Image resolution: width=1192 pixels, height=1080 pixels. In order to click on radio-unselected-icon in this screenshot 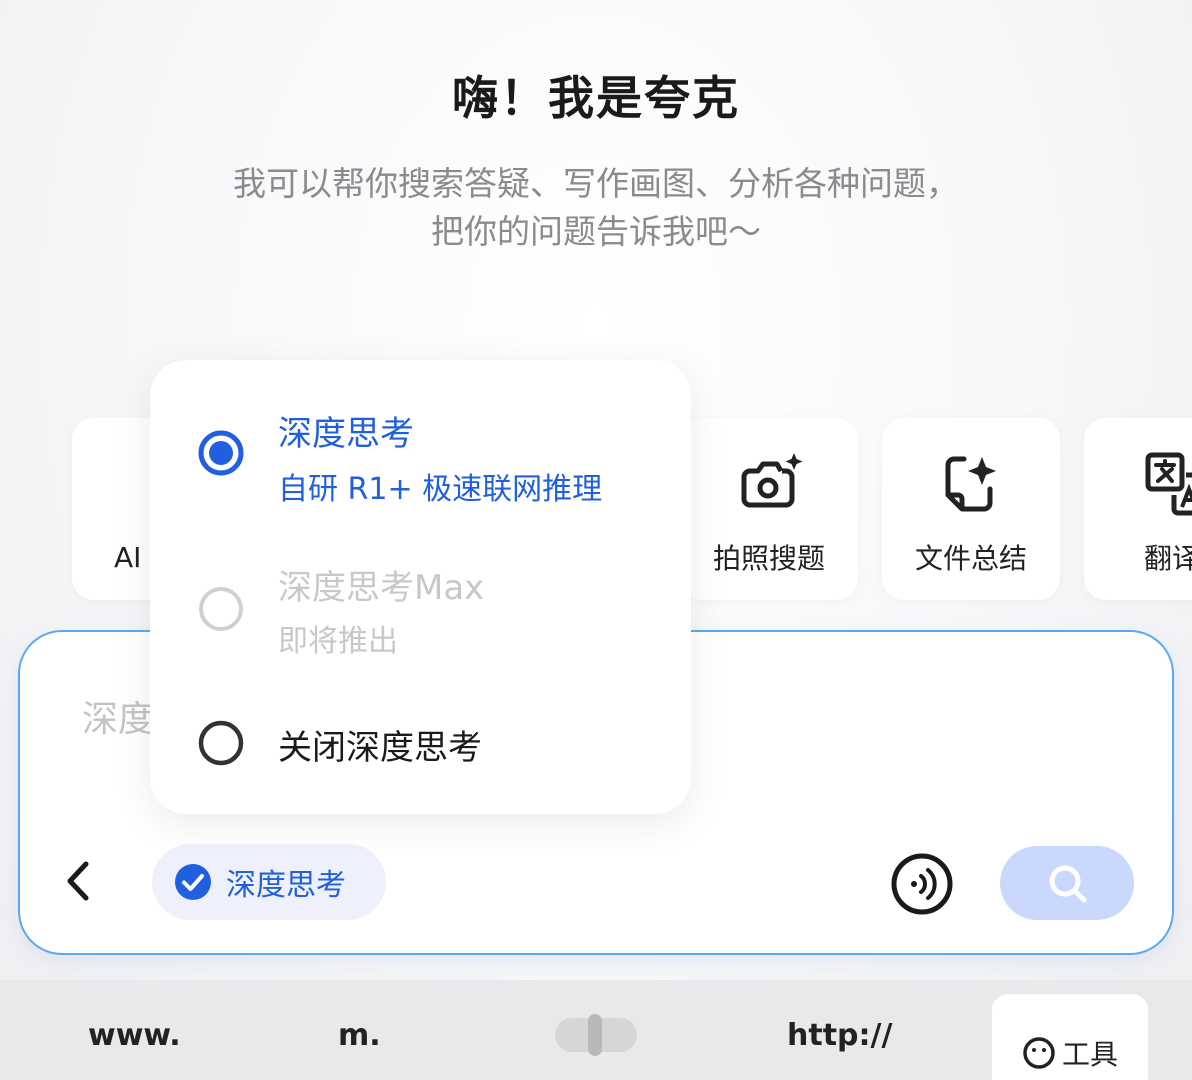, I will do `click(221, 743)`.